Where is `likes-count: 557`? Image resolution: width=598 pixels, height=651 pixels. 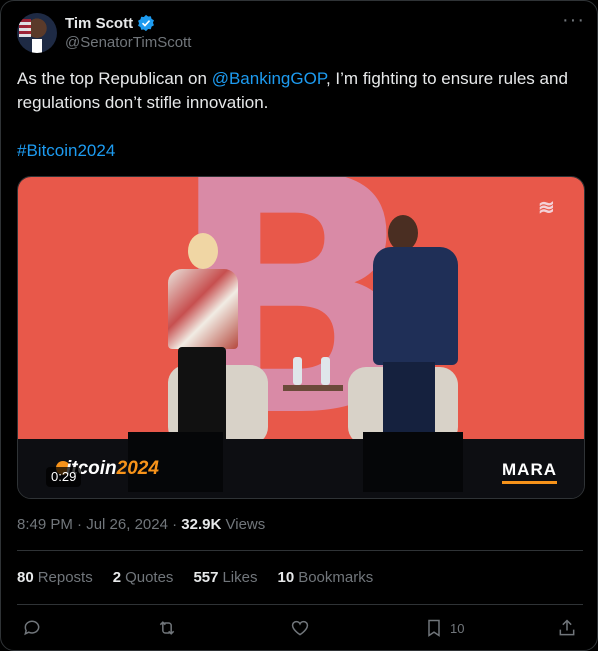 likes-count: 557 is located at coordinates (206, 577).